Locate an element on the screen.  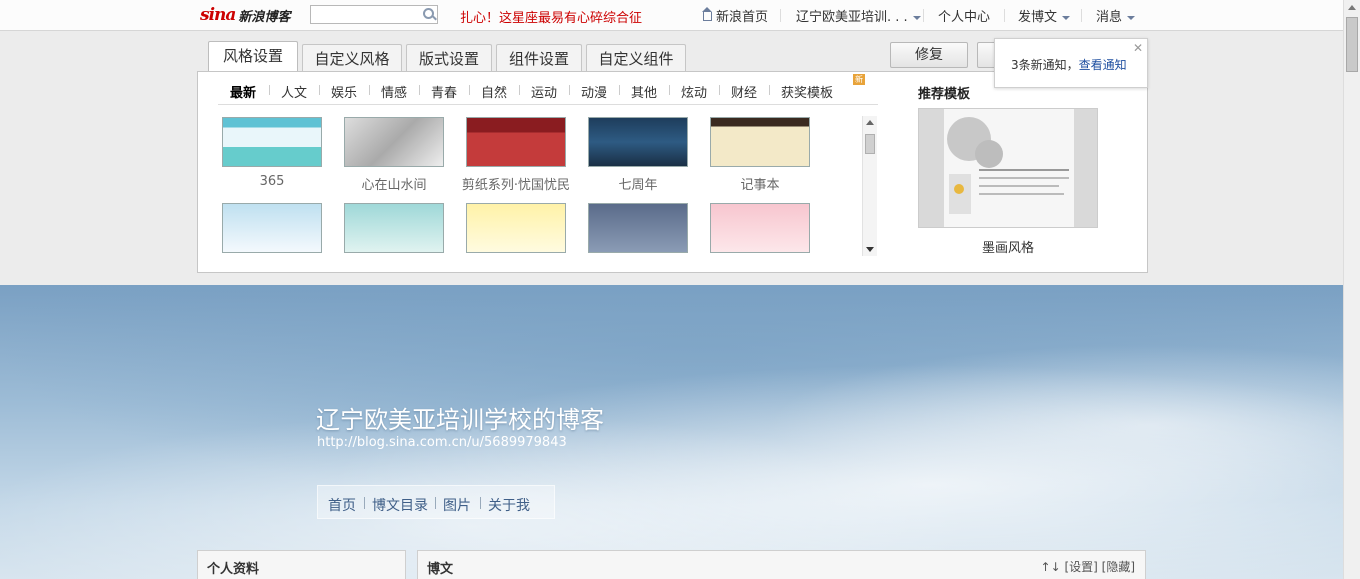
category-entertainment: 娱乐 is located at coordinates (344, 91).